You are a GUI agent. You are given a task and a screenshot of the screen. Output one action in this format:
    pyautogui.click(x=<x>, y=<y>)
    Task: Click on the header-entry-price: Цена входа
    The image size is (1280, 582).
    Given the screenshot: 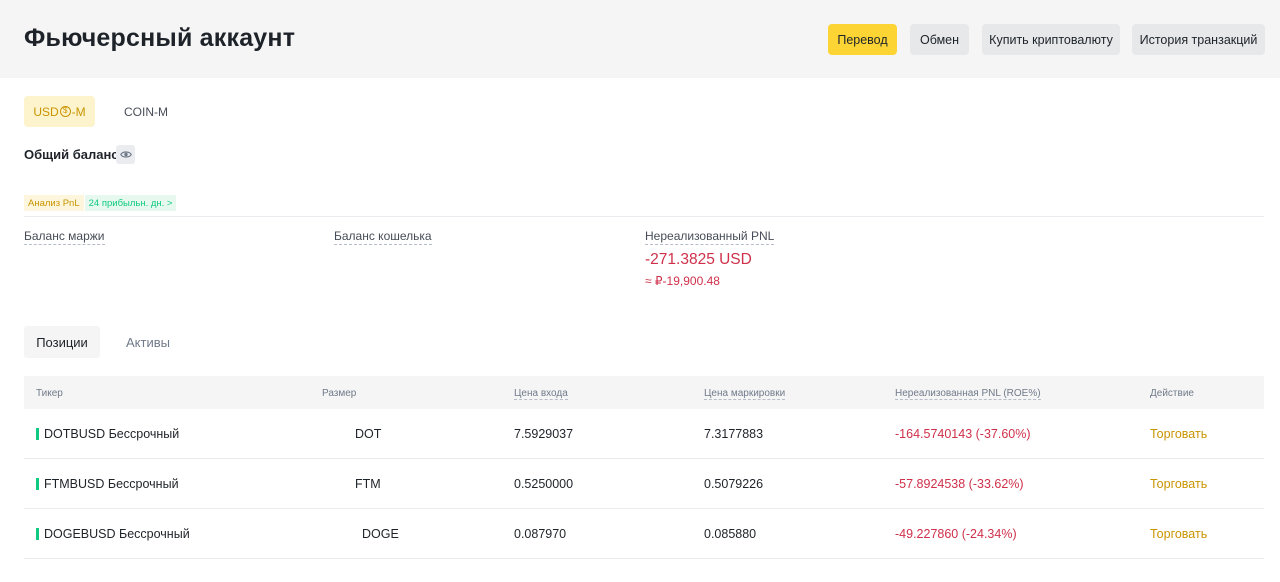 What is the action you would take?
    pyautogui.click(x=541, y=394)
    